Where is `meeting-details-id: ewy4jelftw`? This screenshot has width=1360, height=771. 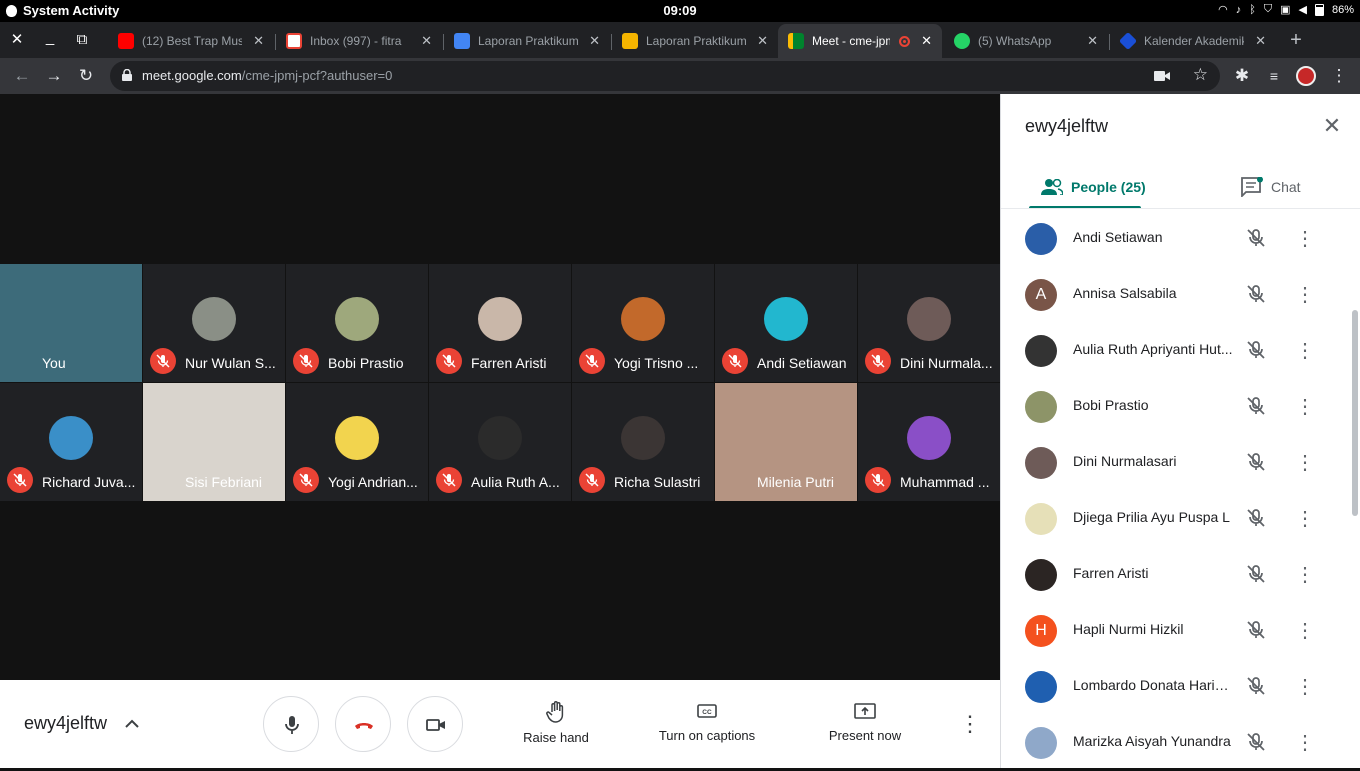 meeting-details-id: ewy4jelftw is located at coordinates (65, 723).